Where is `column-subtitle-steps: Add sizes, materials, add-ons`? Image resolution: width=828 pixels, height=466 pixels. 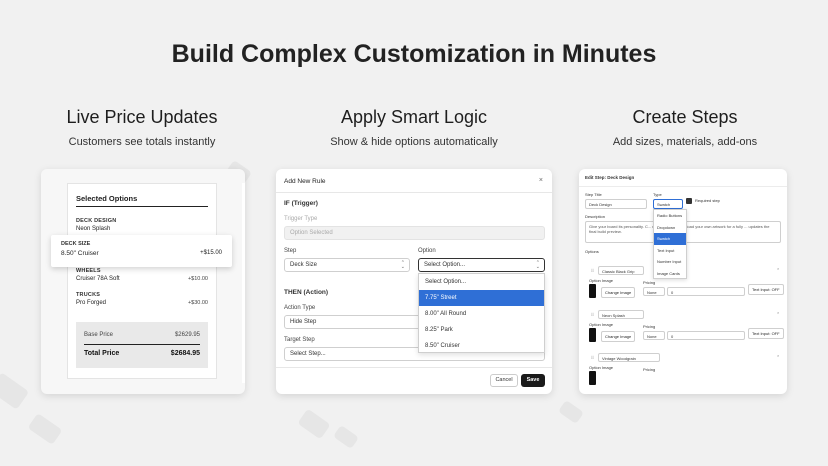
column-subtitle-steps: Add sizes, materials, add-ons is located at coordinates (685, 142).